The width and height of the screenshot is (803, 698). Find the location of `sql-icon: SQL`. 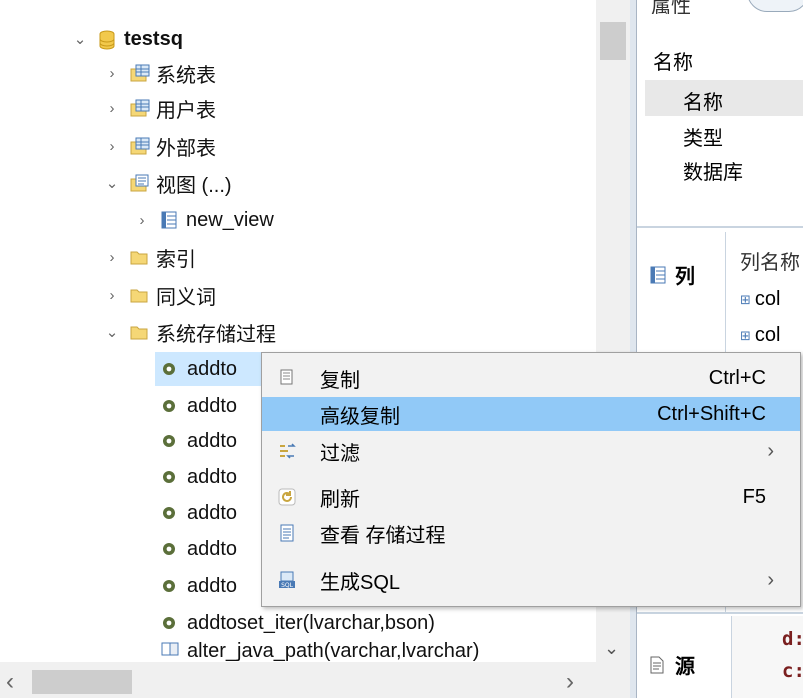

sql-icon: SQL is located at coordinates (287, 580).